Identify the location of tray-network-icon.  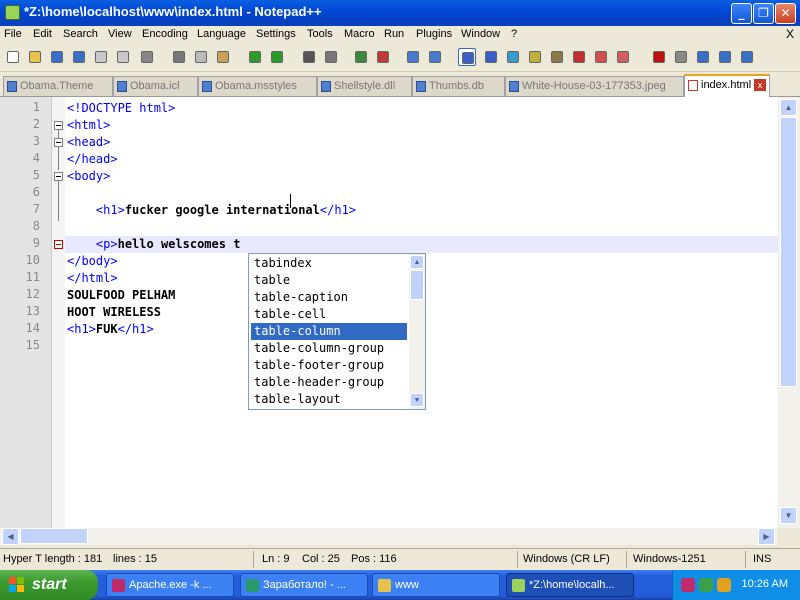
(706, 585).